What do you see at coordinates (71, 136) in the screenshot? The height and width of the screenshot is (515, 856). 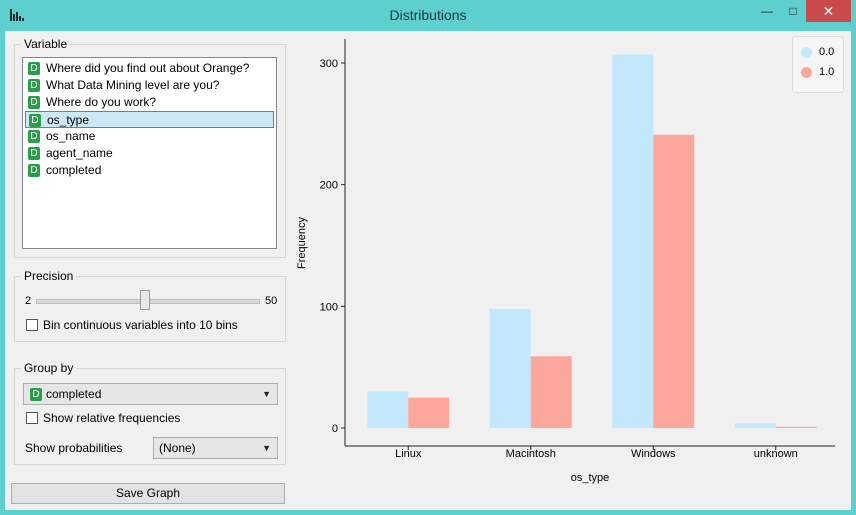 I see `variable-label: os_name` at bounding box center [71, 136].